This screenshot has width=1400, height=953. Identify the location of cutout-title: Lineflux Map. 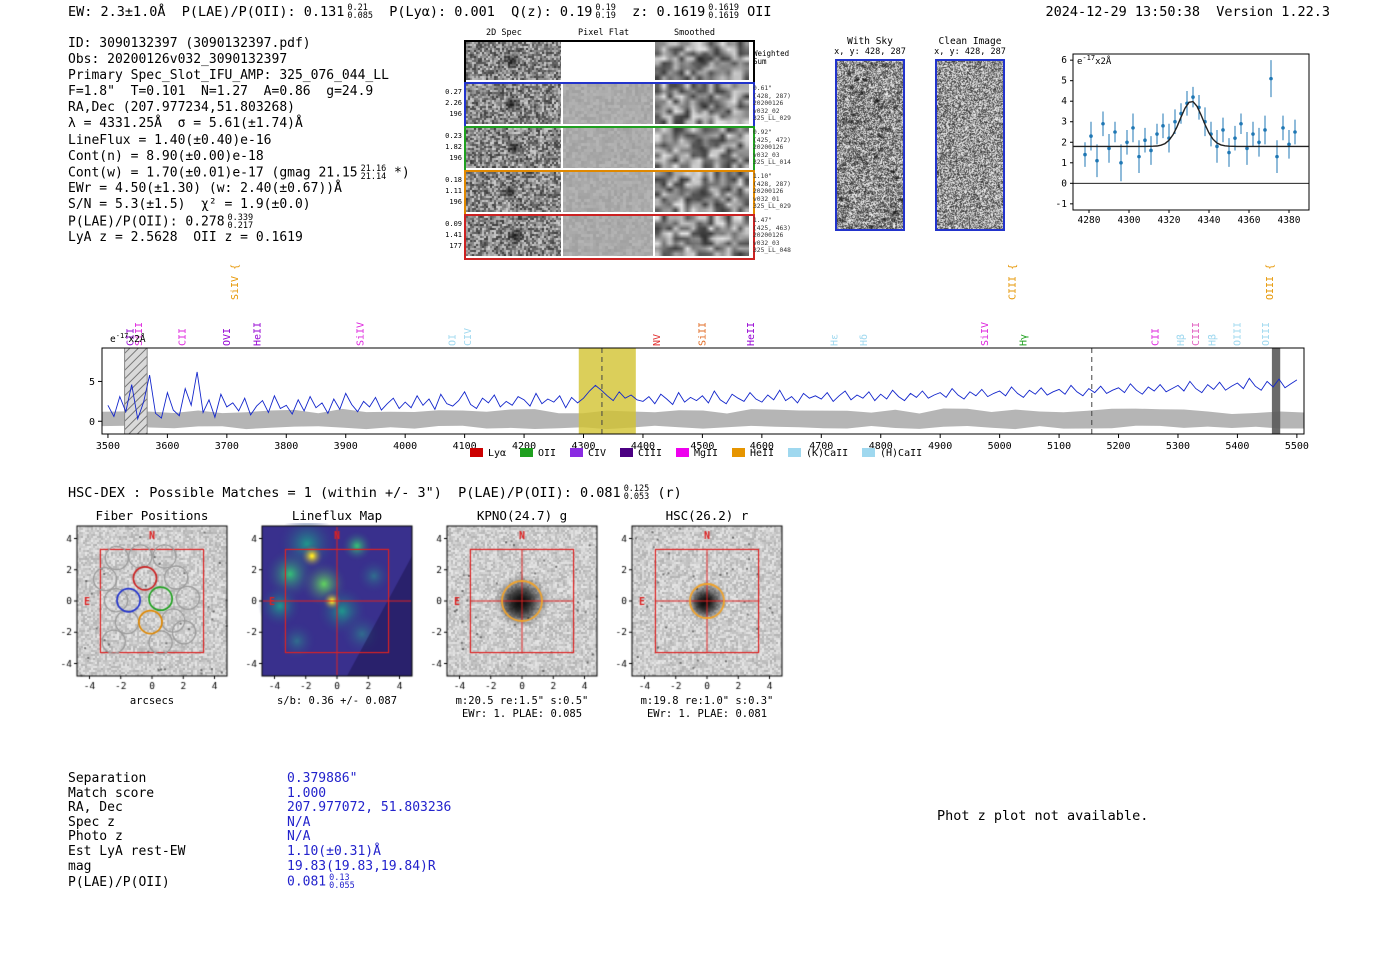
(337, 515).